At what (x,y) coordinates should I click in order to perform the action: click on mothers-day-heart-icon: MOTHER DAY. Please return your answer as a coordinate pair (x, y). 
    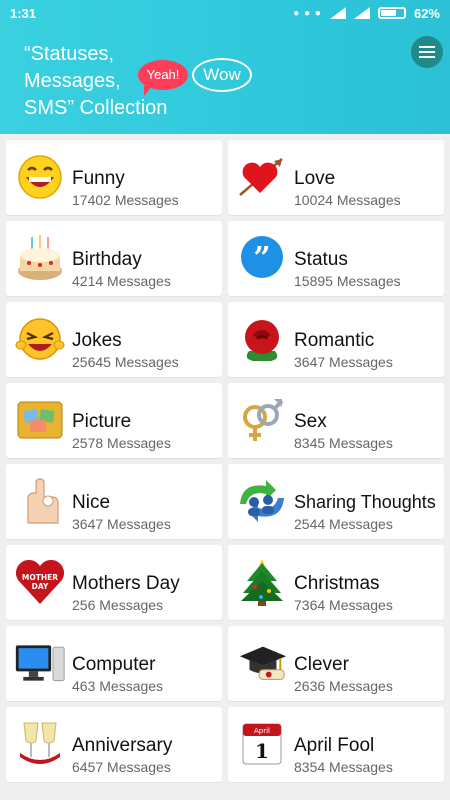
    Looking at the image, I should click on (40, 582).